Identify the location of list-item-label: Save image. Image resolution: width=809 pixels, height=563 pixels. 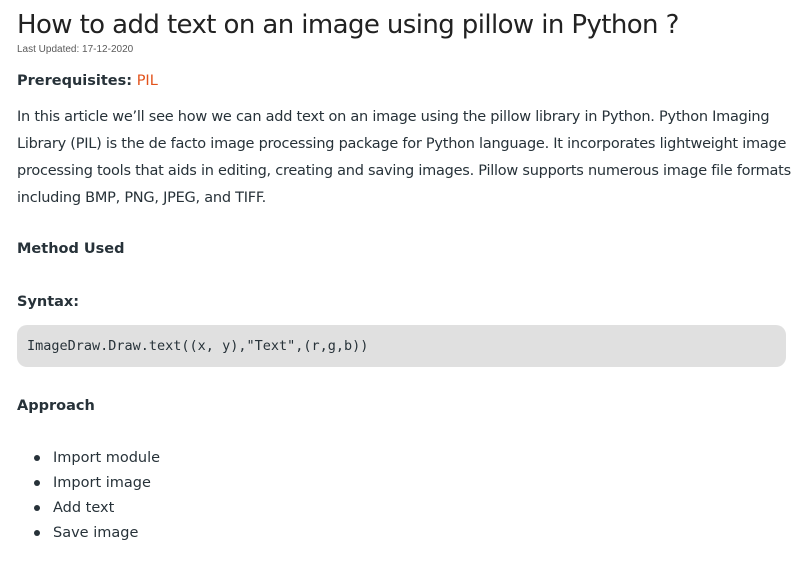
(96, 533).